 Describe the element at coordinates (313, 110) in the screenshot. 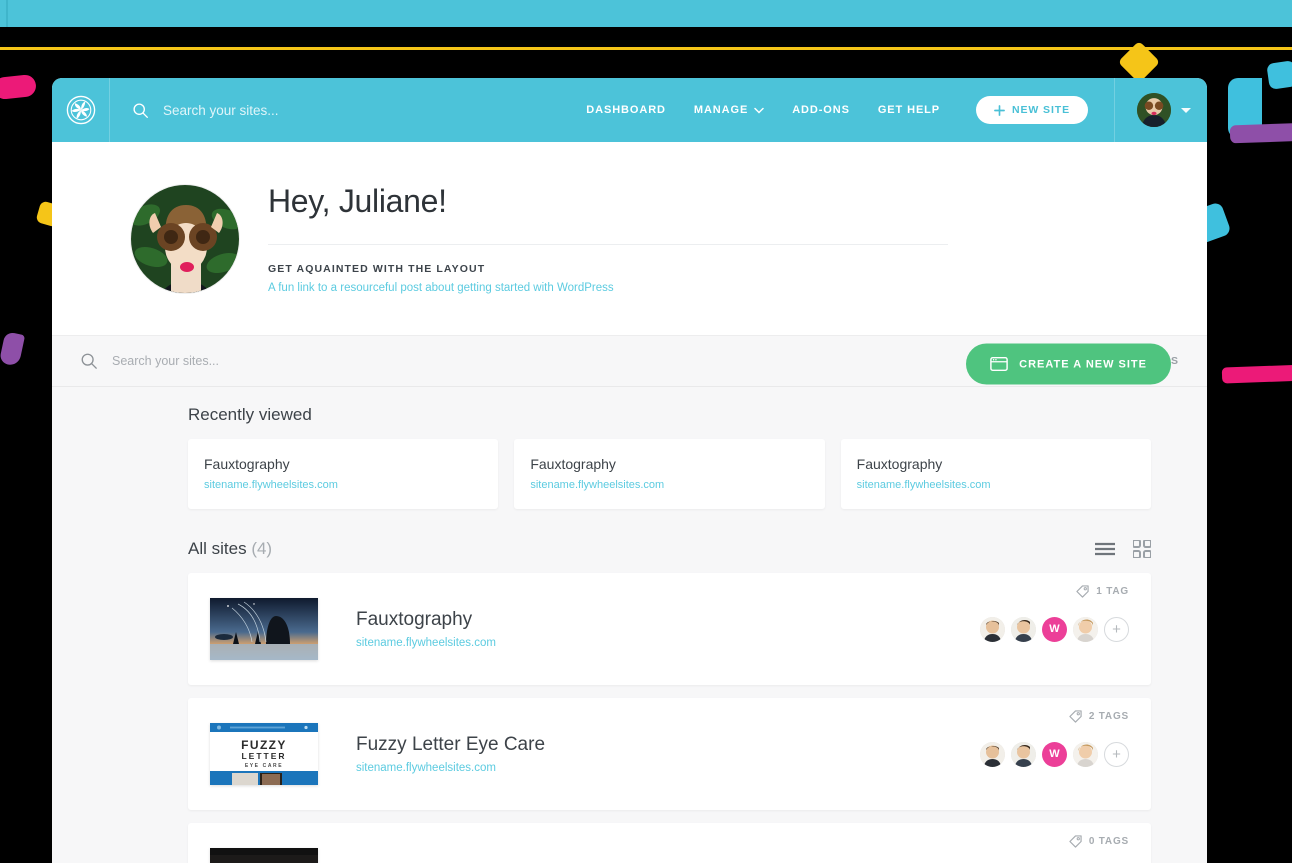

I see `header-search-input` at that location.